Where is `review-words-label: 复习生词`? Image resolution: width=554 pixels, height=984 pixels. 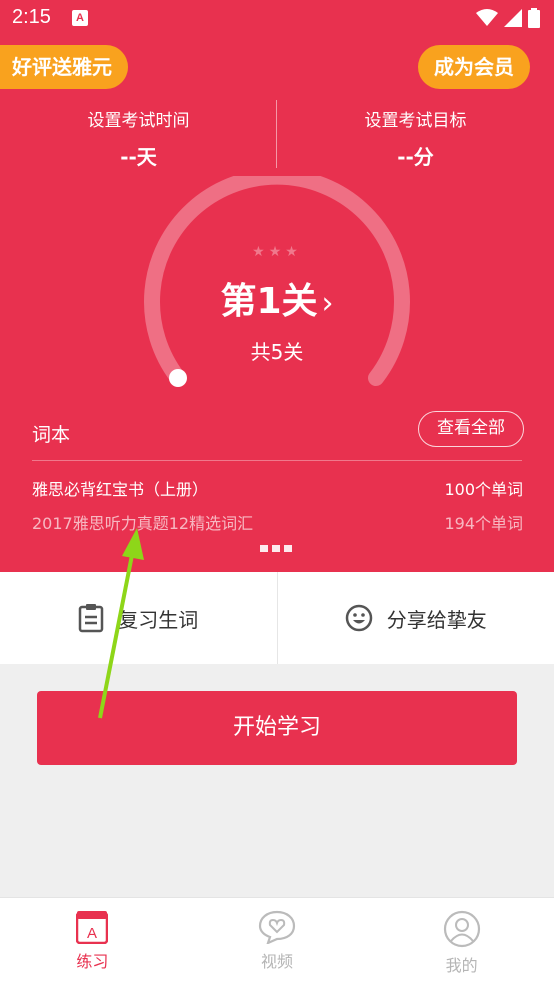 review-words-label: 复习生词 is located at coordinates (158, 619).